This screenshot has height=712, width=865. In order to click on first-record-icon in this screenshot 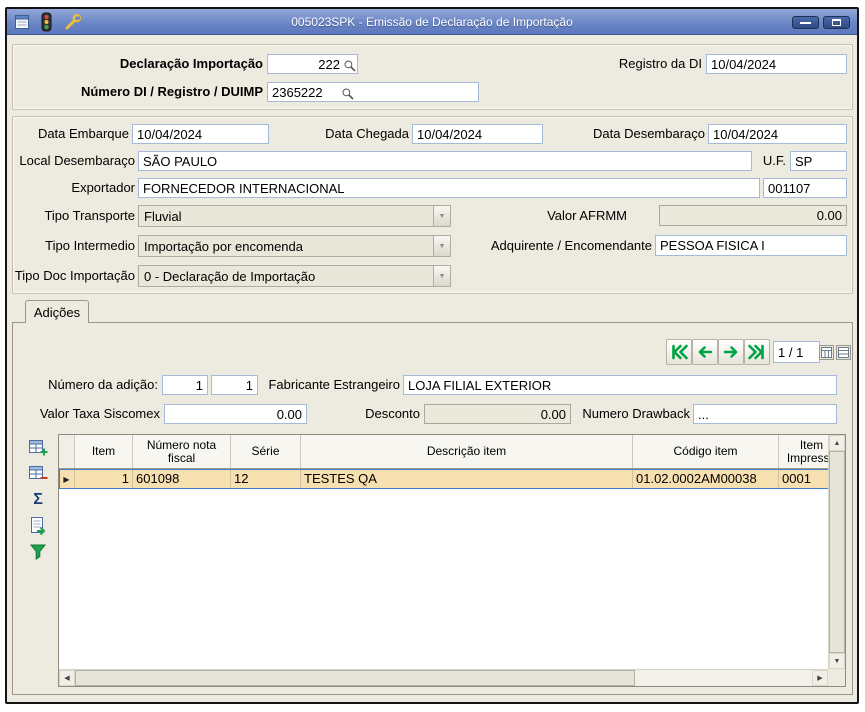, I will do `click(680, 352)`.